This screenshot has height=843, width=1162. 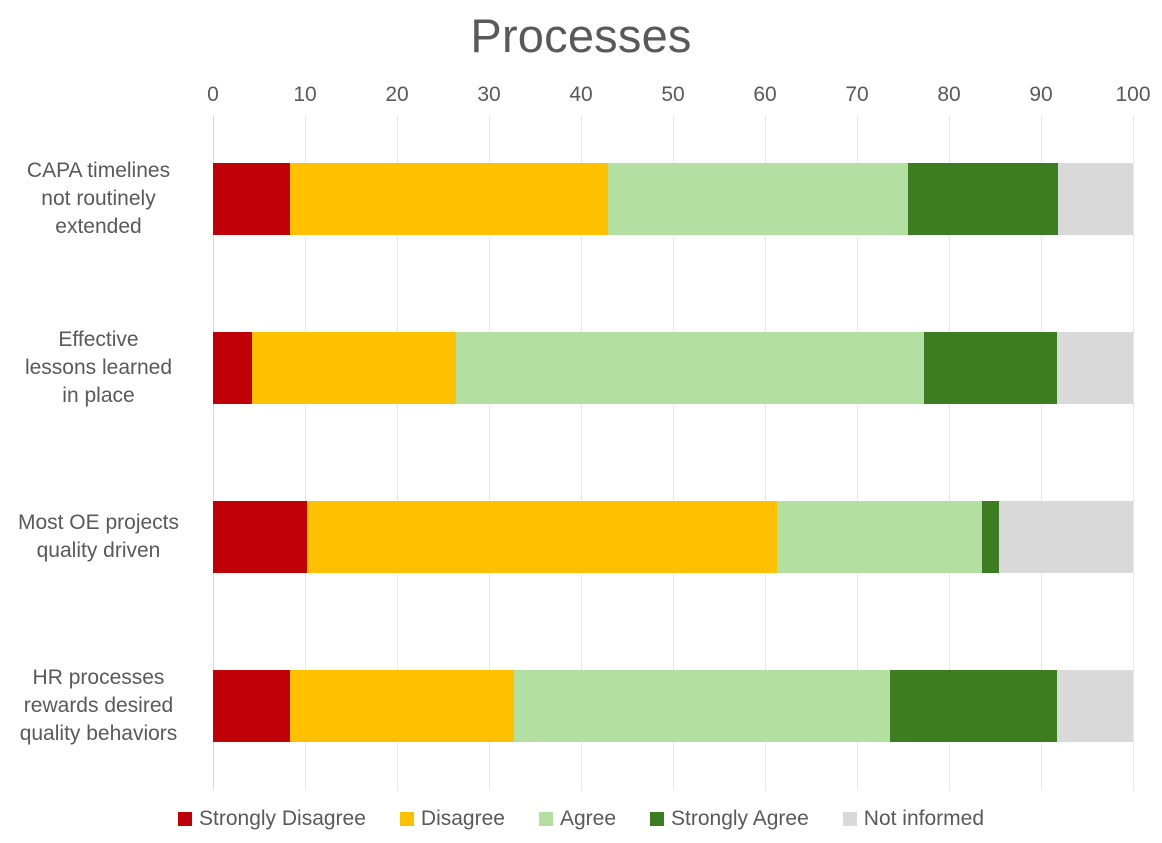 I want to click on legend-item: Agree, so click(x=577, y=819).